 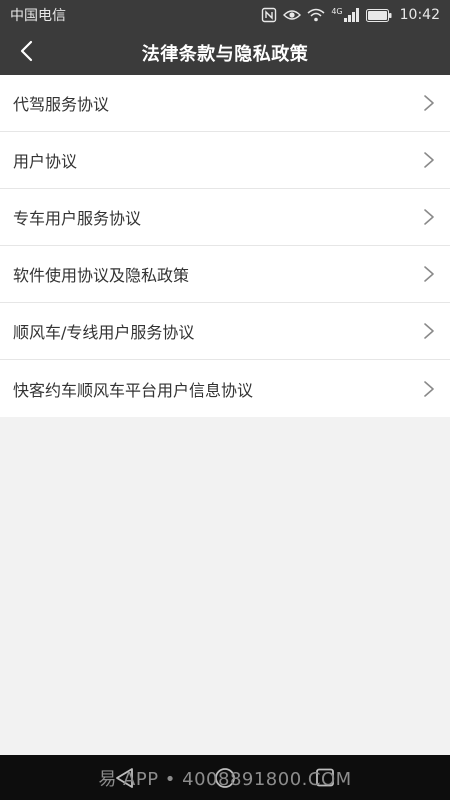 What do you see at coordinates (337, 11) in the screenshot?
I see `network-type: 4G` at bounding box center [337, 11].